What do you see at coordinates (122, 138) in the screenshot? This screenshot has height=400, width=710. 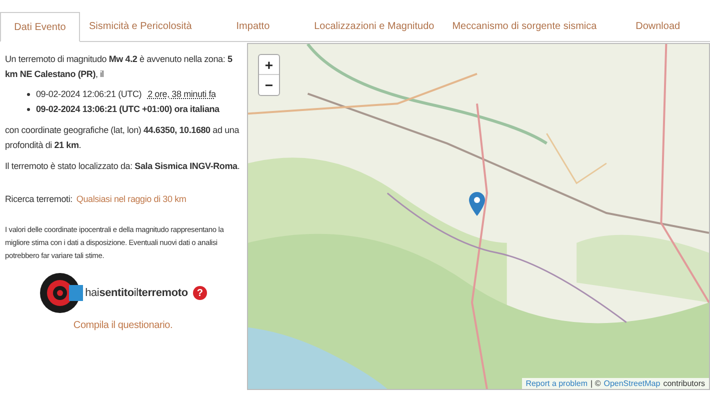 I see `coordinates-text: con coordinate geografiche (lat, lon) 44.6350, 10.1680 ad una profondità di 21 km.` at bounding box center [122, 138].